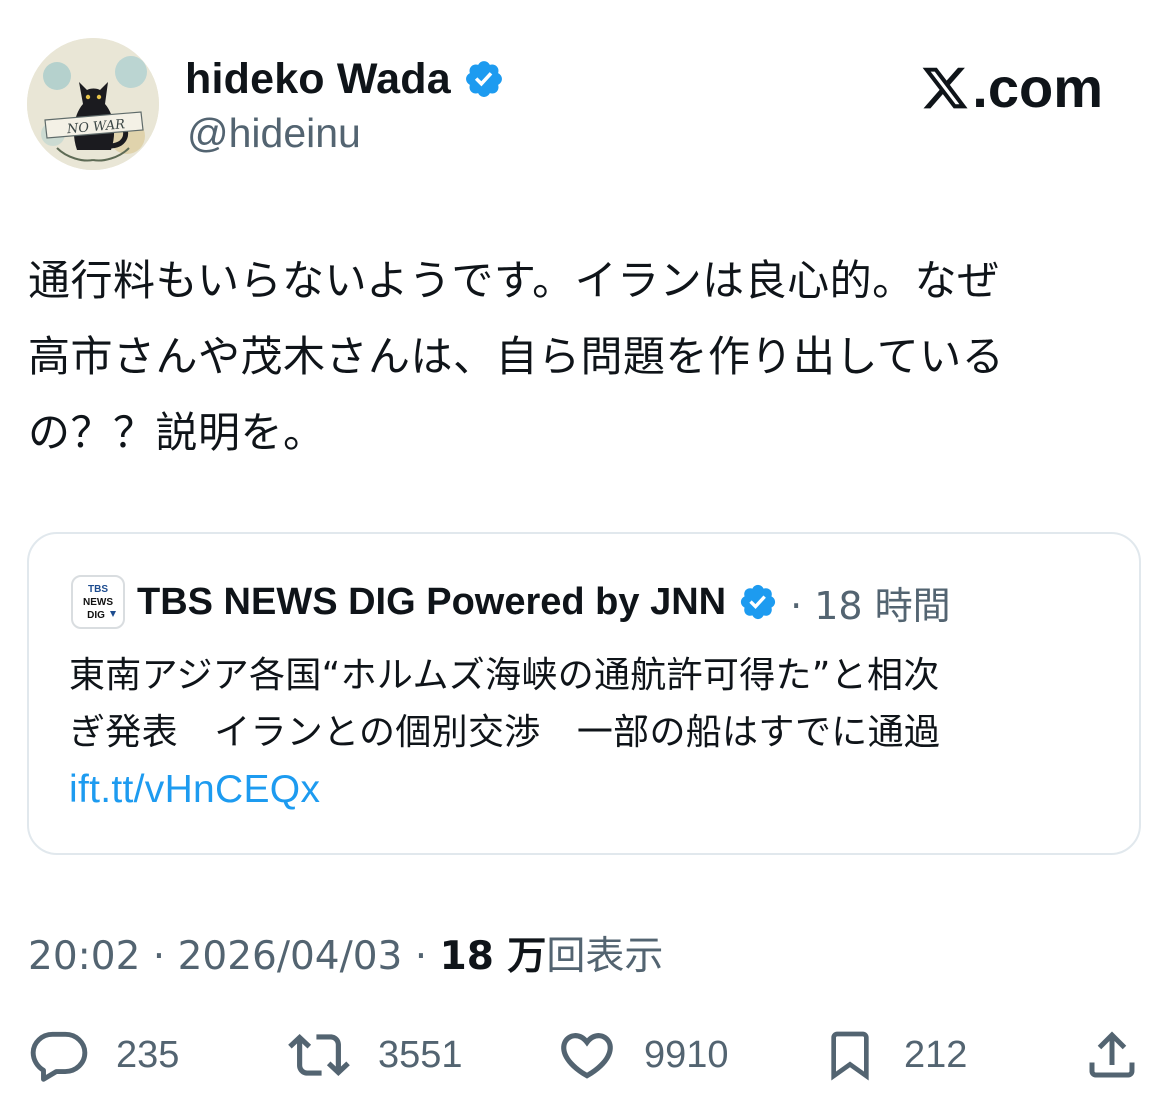 The width and height of the screenshot is (1170, 1096). Describe the element at coordinates (514, 280) in the screenshot. I see `tweet-text-line: 通行料もいらないようです。イランは良心的。なぜ` at that location.